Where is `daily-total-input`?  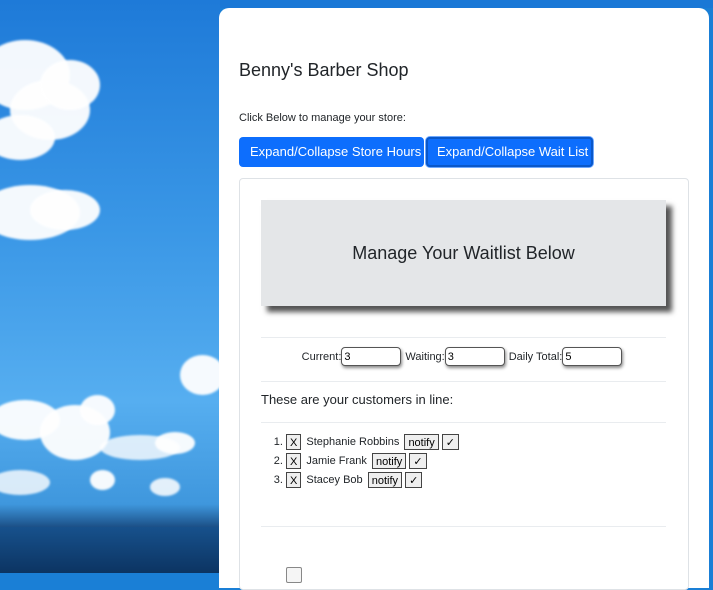 daily-total-input is located at coordinates (592, 356).